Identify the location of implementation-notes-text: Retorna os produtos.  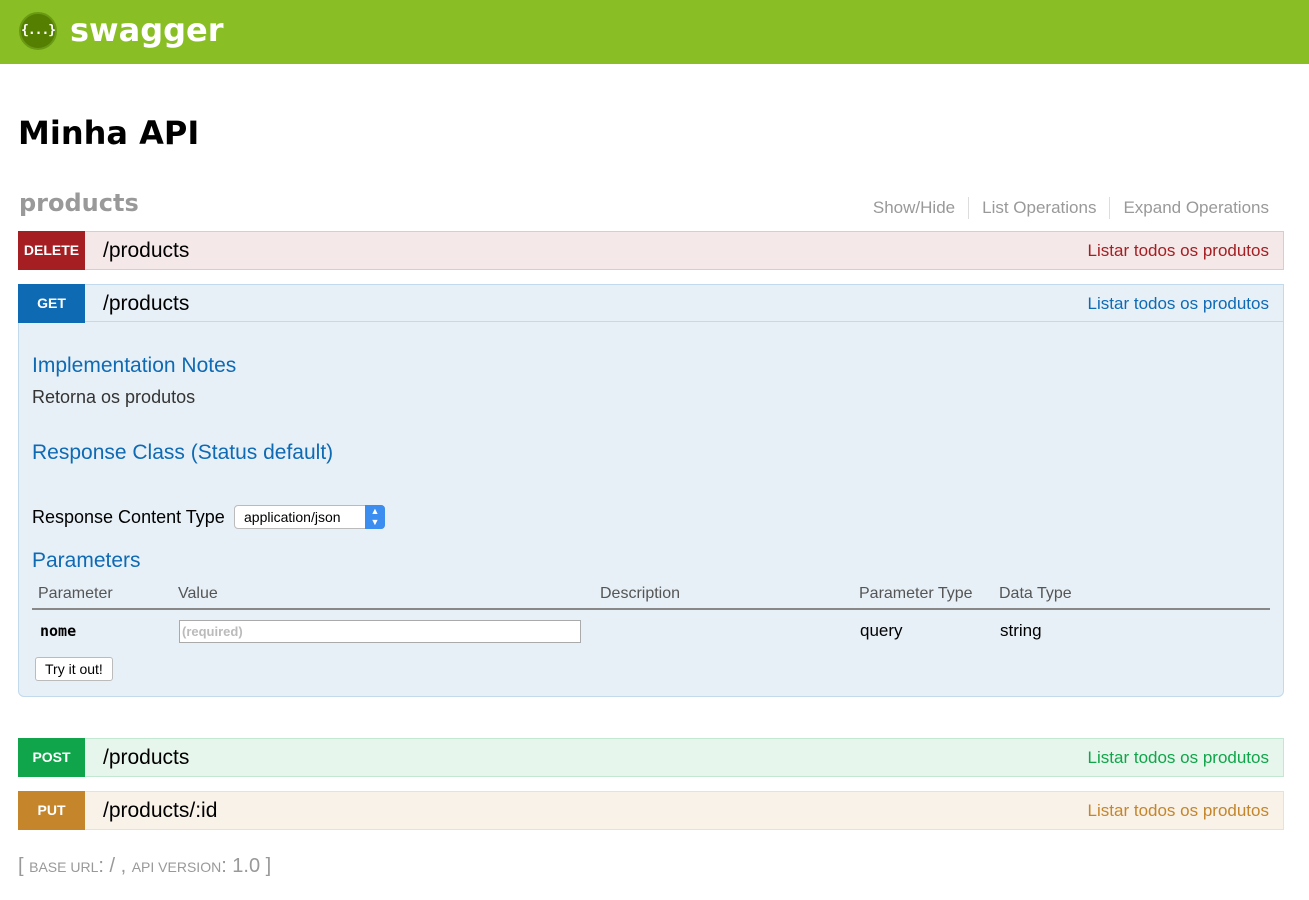
(114, 397).